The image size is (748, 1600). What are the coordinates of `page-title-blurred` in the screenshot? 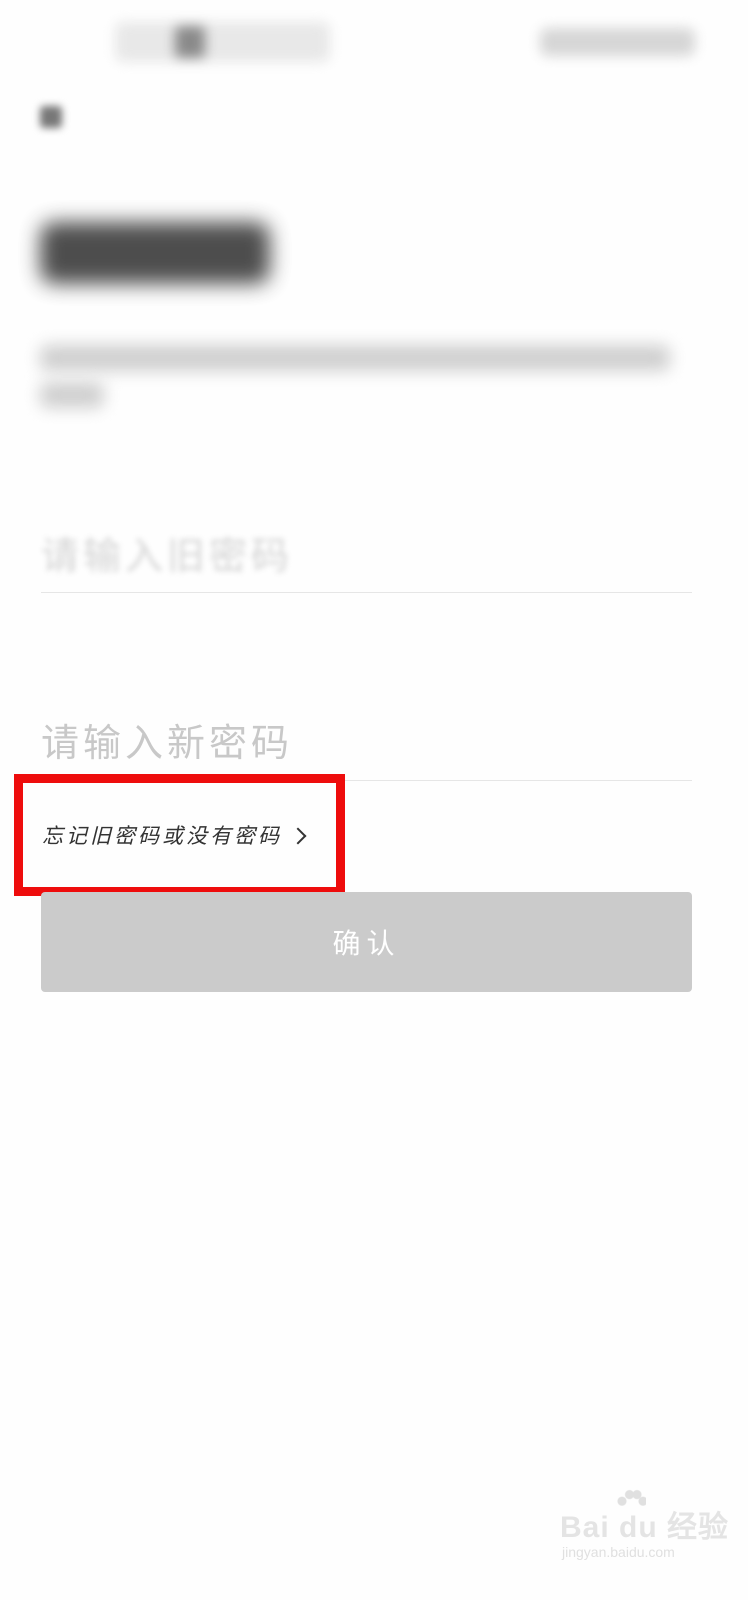 It's located at (155, 253).